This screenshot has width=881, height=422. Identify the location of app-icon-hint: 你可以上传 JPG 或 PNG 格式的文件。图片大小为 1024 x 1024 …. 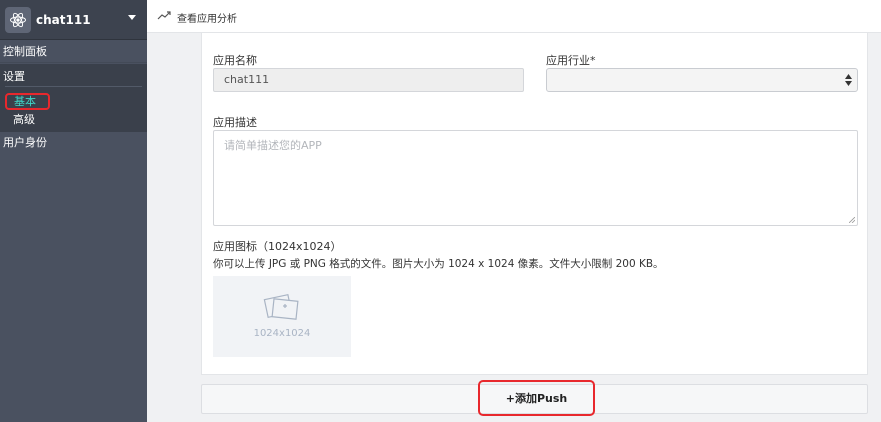
(438, 264).